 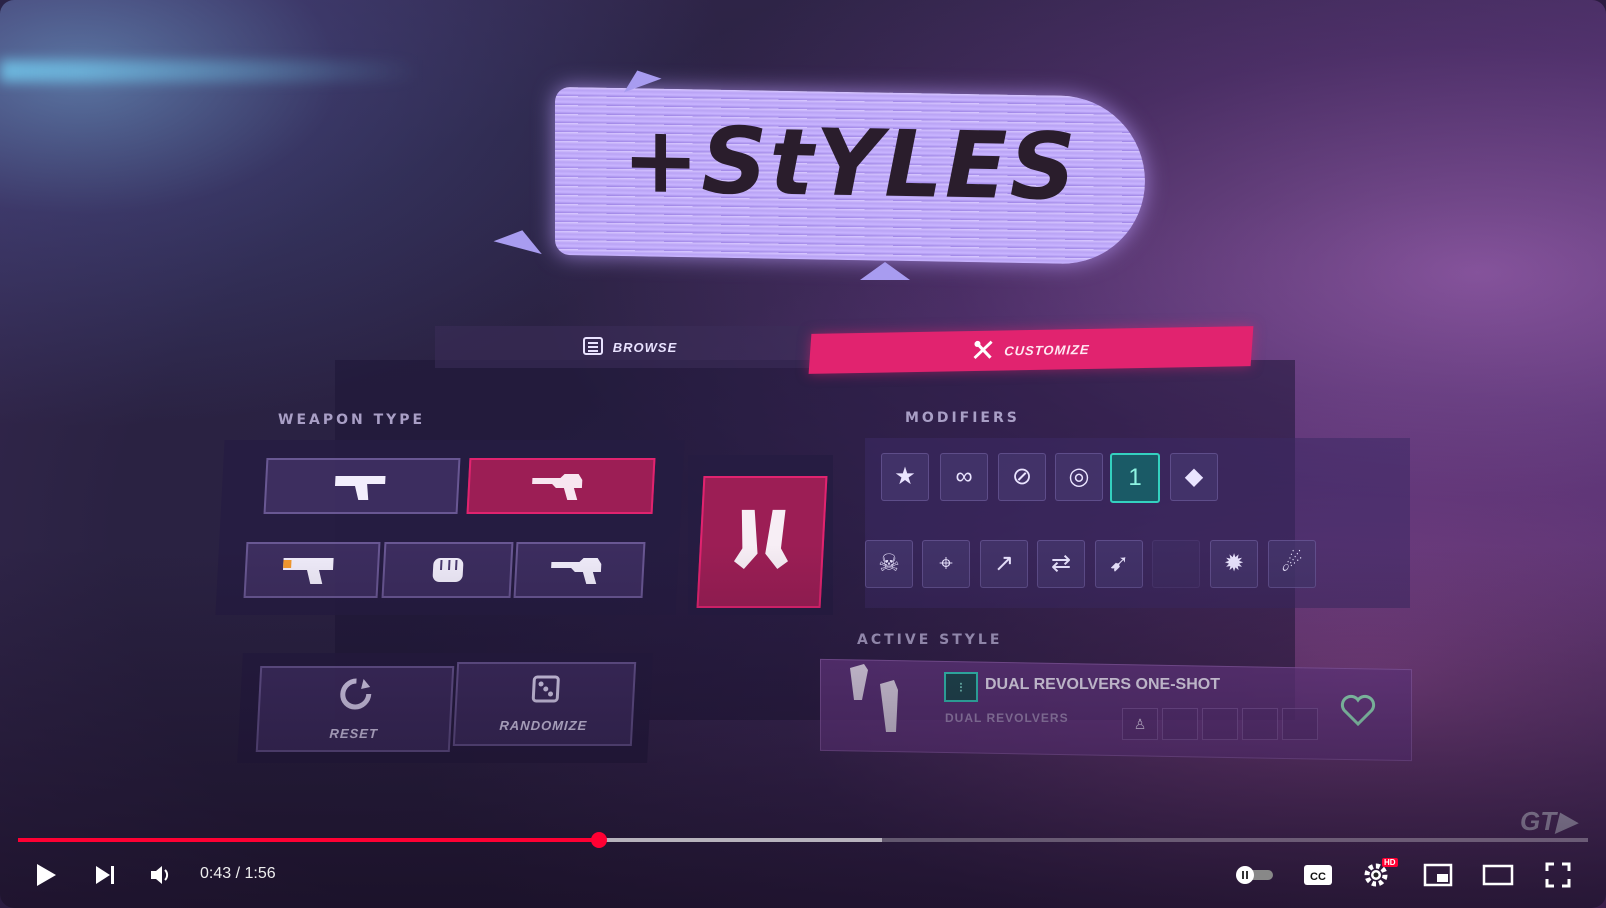 I want to click on next-button, so click(x=105, y=875).